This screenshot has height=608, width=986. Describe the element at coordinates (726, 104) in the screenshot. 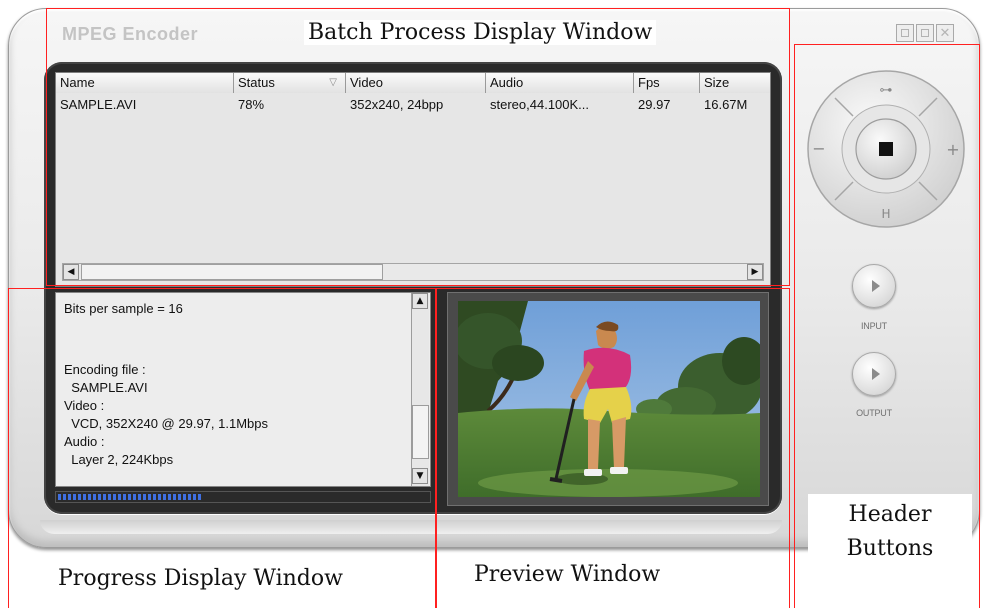

I see `cell-size: 16.67M` at that location.